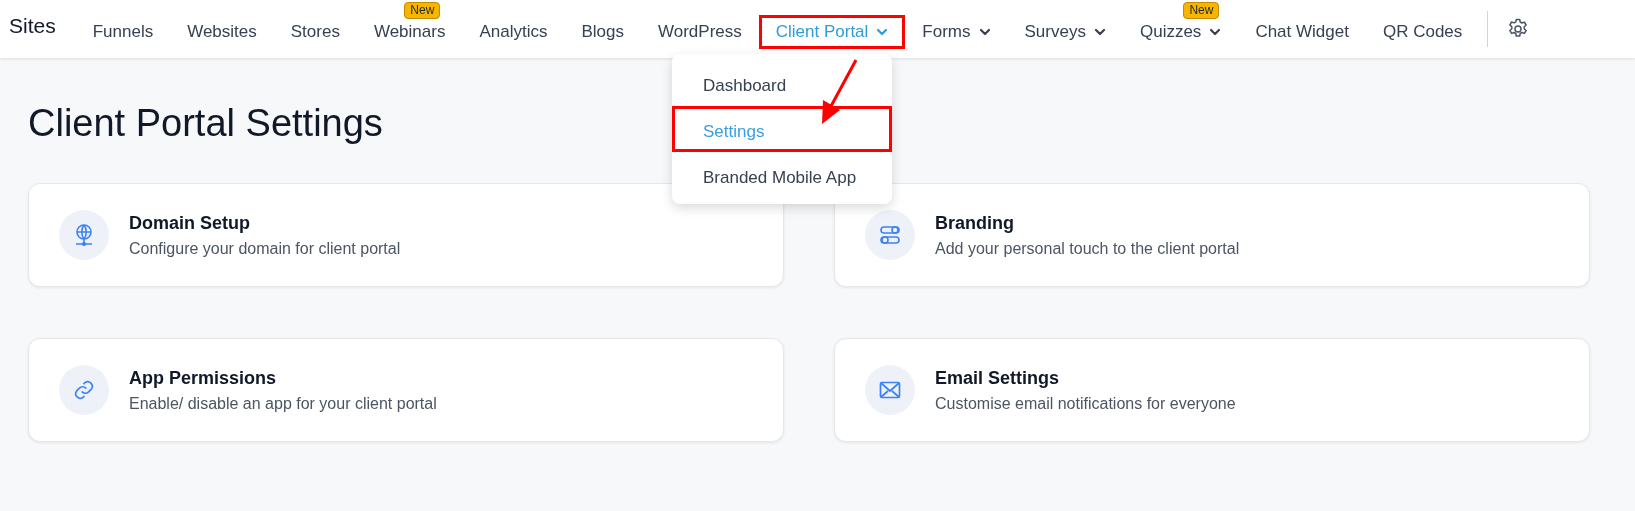 Image resolution: width=1635 pixels, height=511 pixels. I want to click on menu-item: Dashboard, so click(782, 83).